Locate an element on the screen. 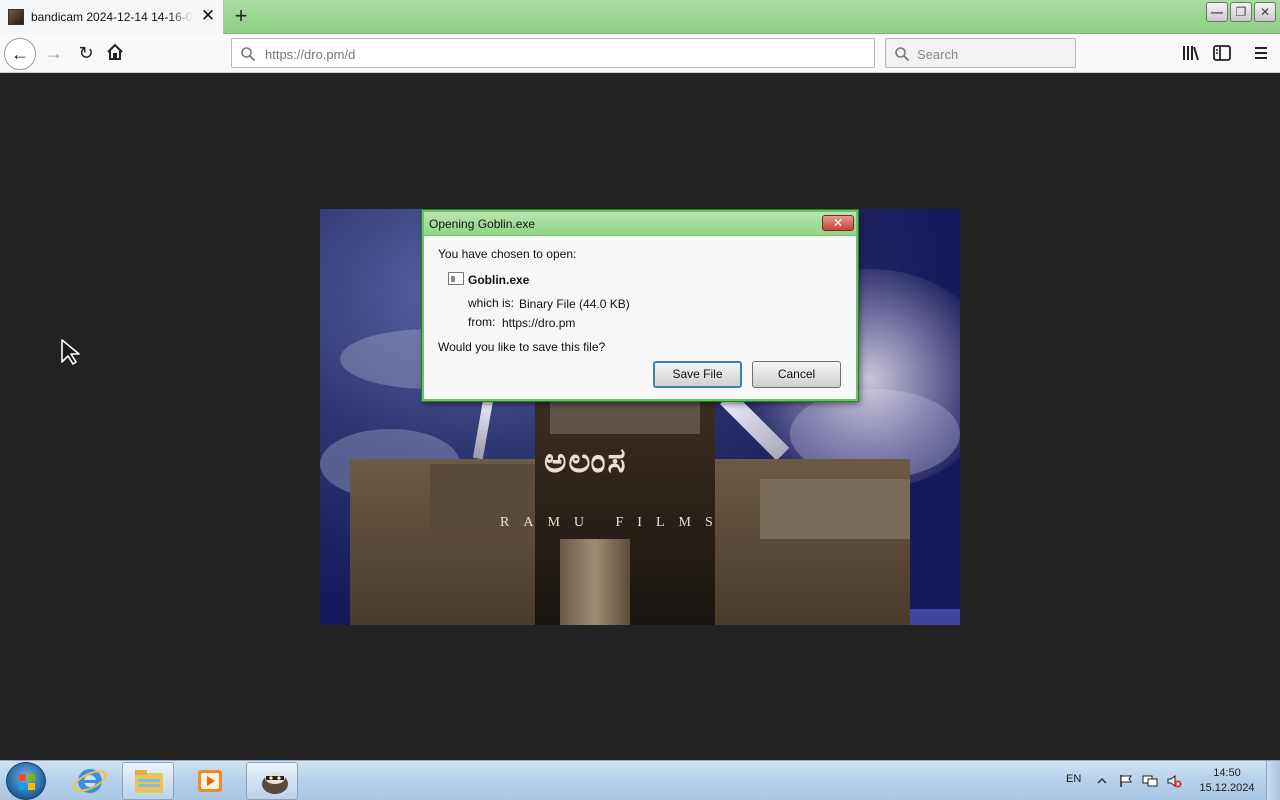  dialog-question: Would you like to save this file? is located at coordinates (522, 347).